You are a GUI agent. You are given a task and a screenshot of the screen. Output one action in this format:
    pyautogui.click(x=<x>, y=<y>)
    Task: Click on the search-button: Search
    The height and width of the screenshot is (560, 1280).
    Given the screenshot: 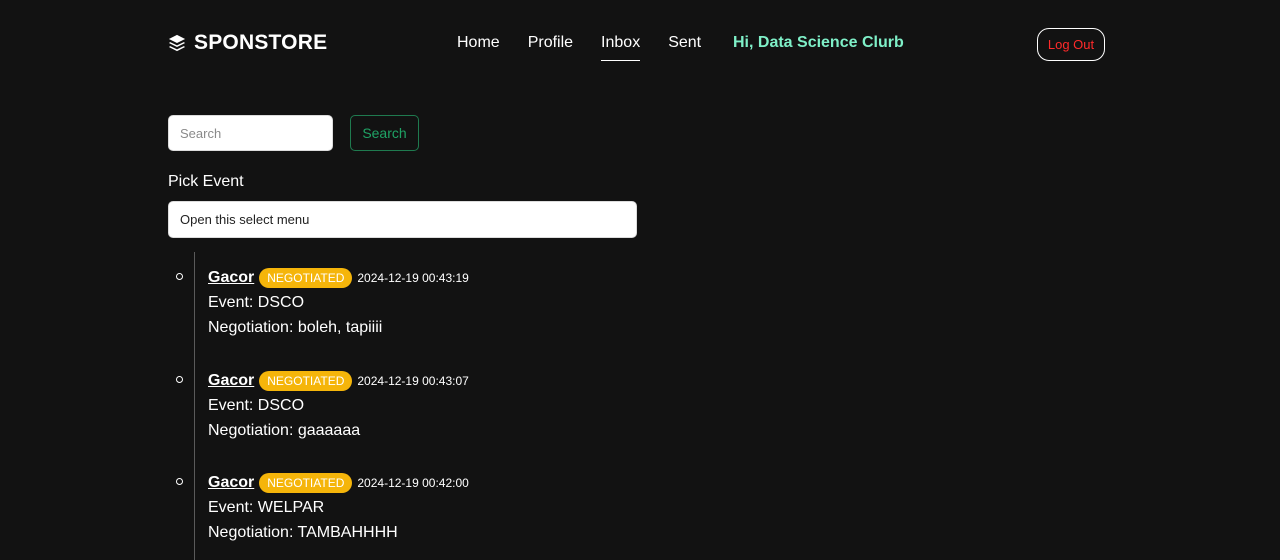 What is the action you would take?
    pyautogui.click(x=384, y=133)
    